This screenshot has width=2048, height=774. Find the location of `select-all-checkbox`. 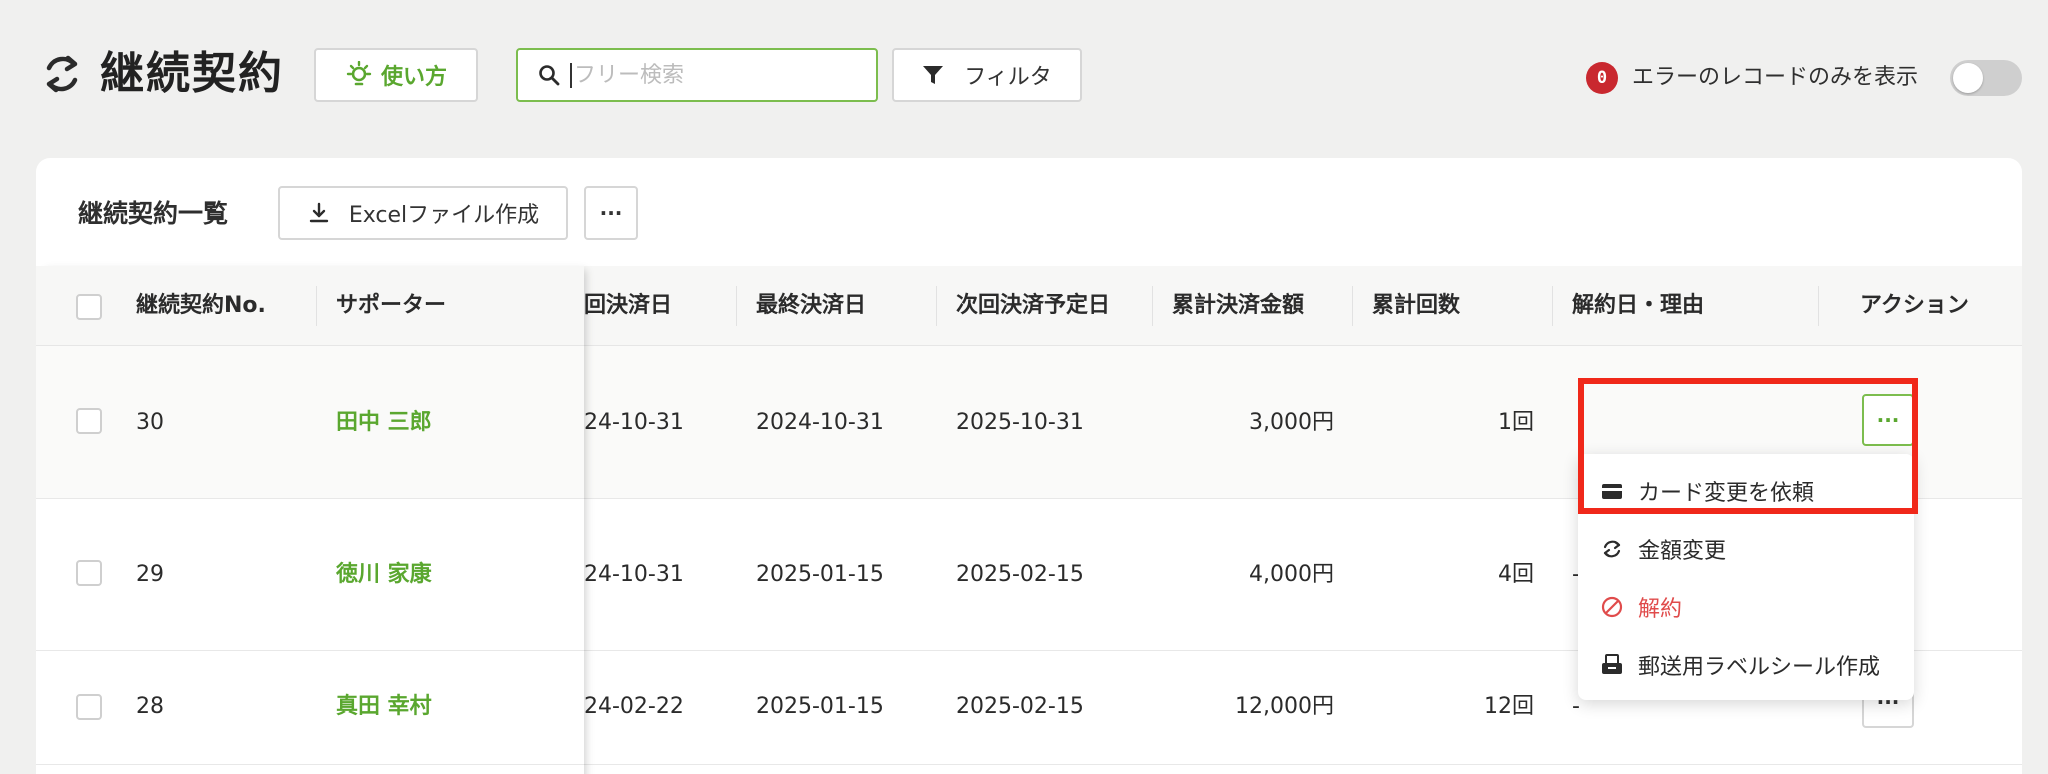

select-all-checkbox is located at coordinates (89, 307).